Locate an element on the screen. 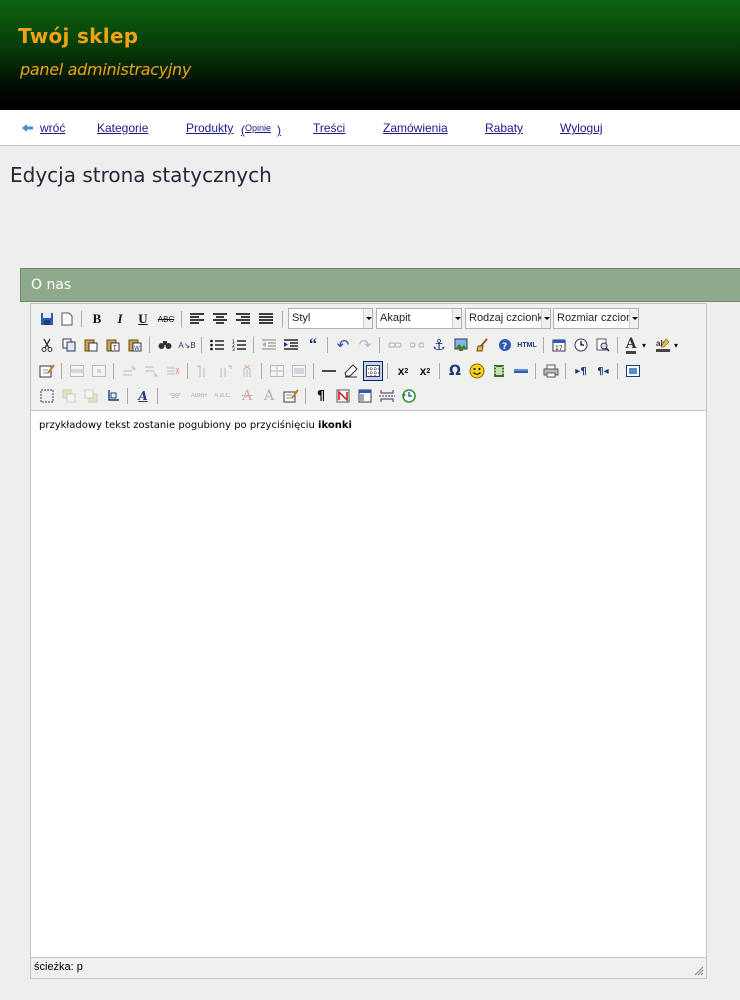 The width and height of the screenshot is (740, 1000). find-icon is located at coordinates (165, 345).